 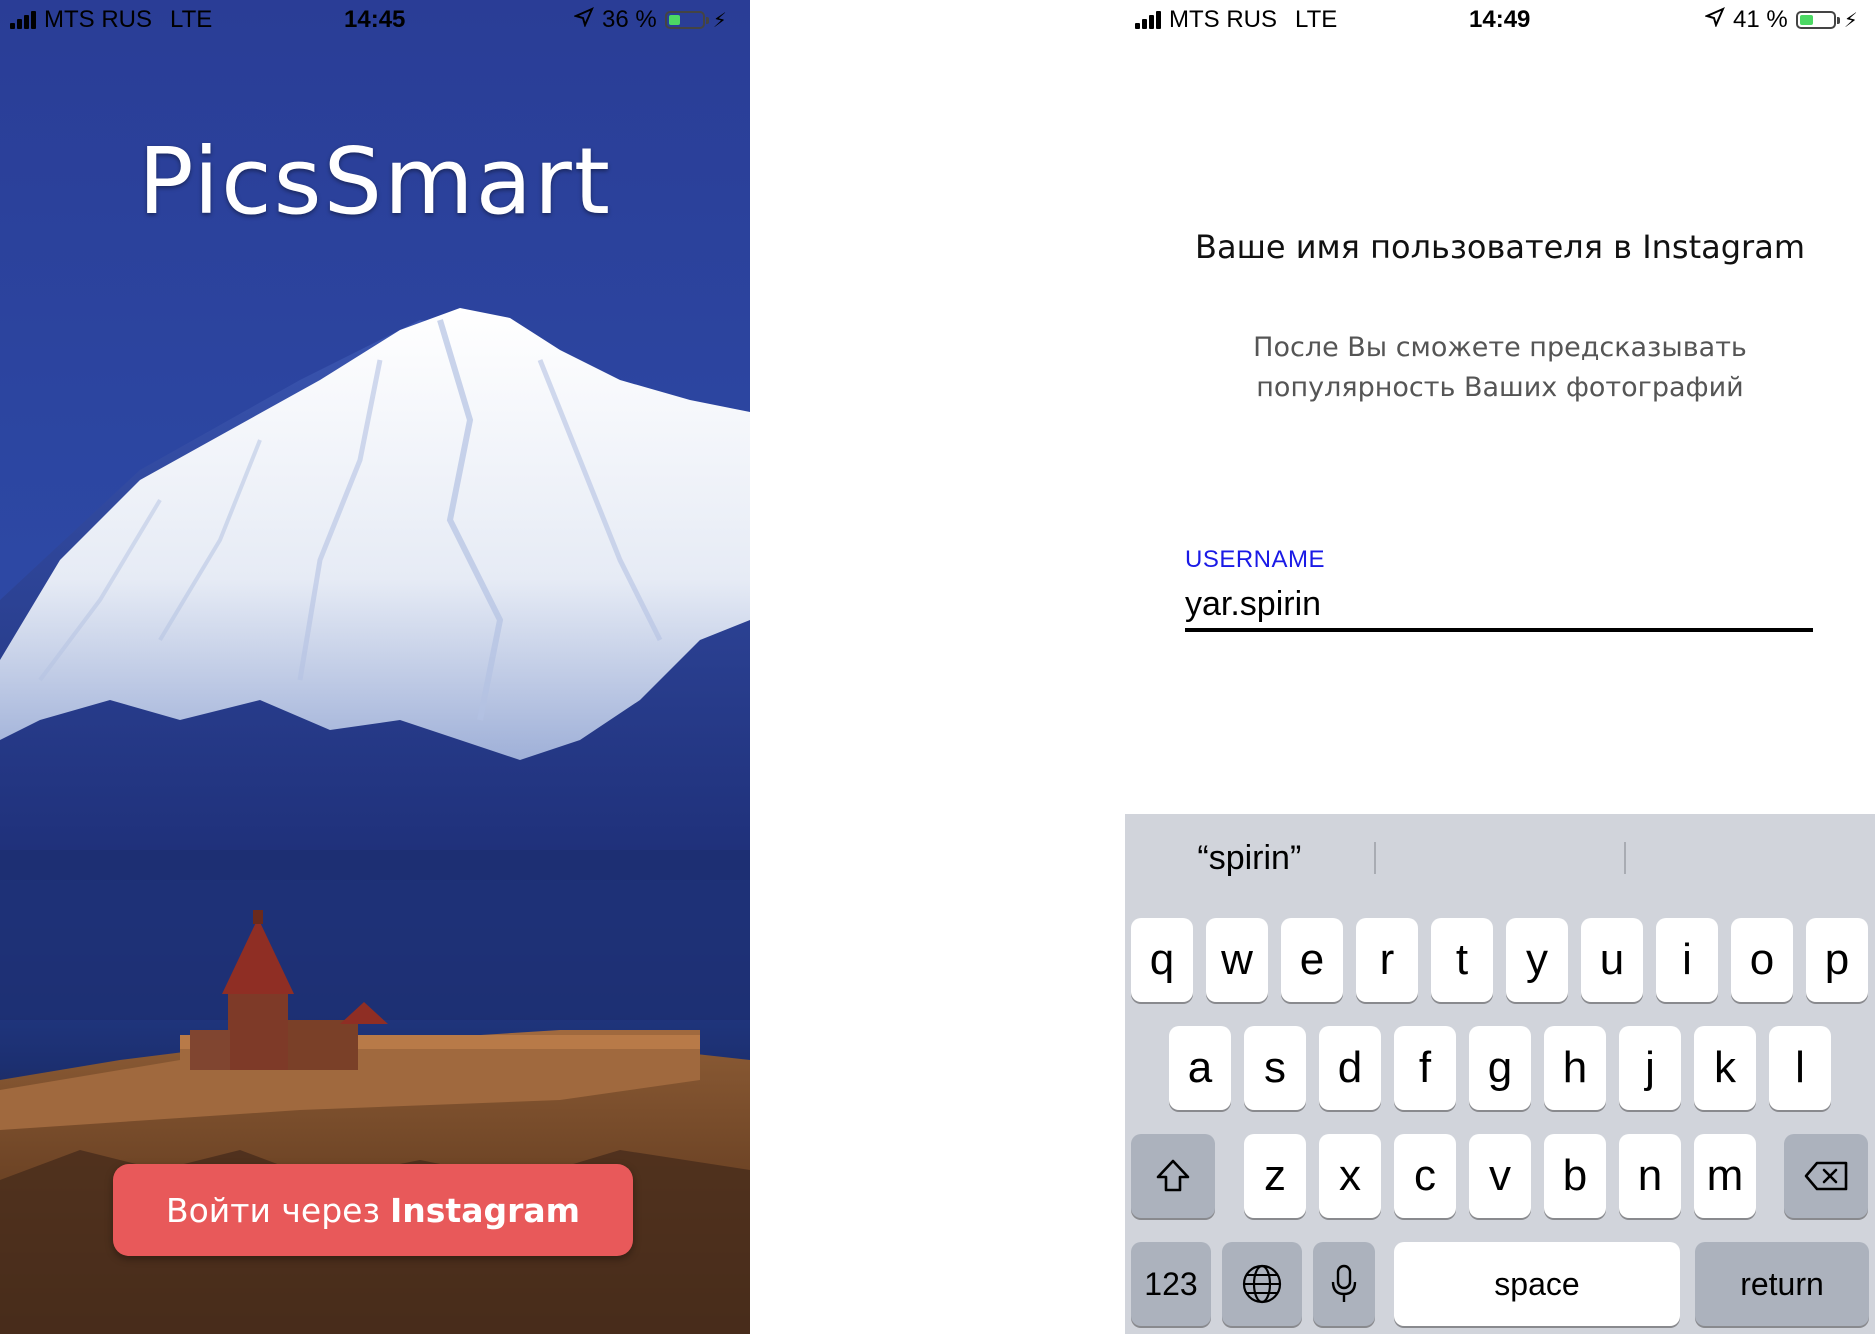 What do you see at coordinates (1650, 1176) in the screenshot?
I see `key-letter: n` at bounding box center [1650, 1176].